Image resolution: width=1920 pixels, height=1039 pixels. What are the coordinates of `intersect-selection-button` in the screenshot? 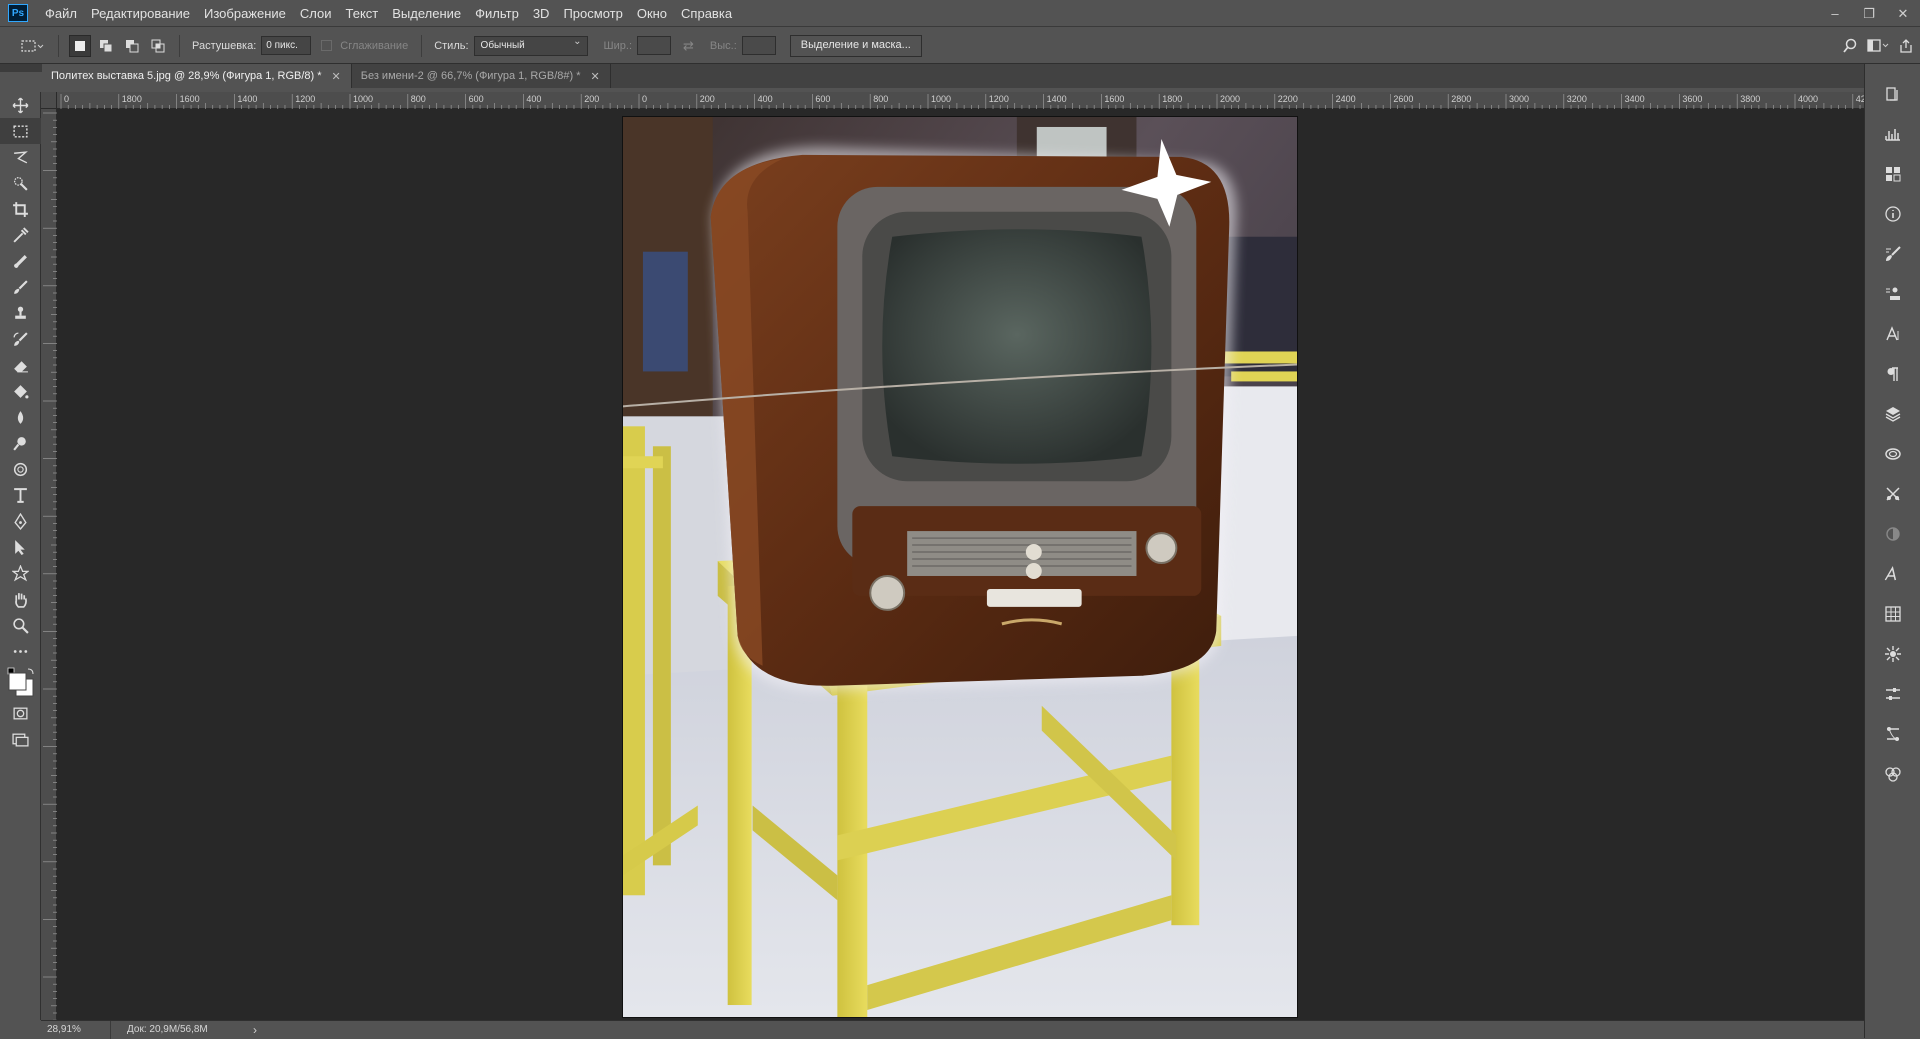 It's located at (158, 46).